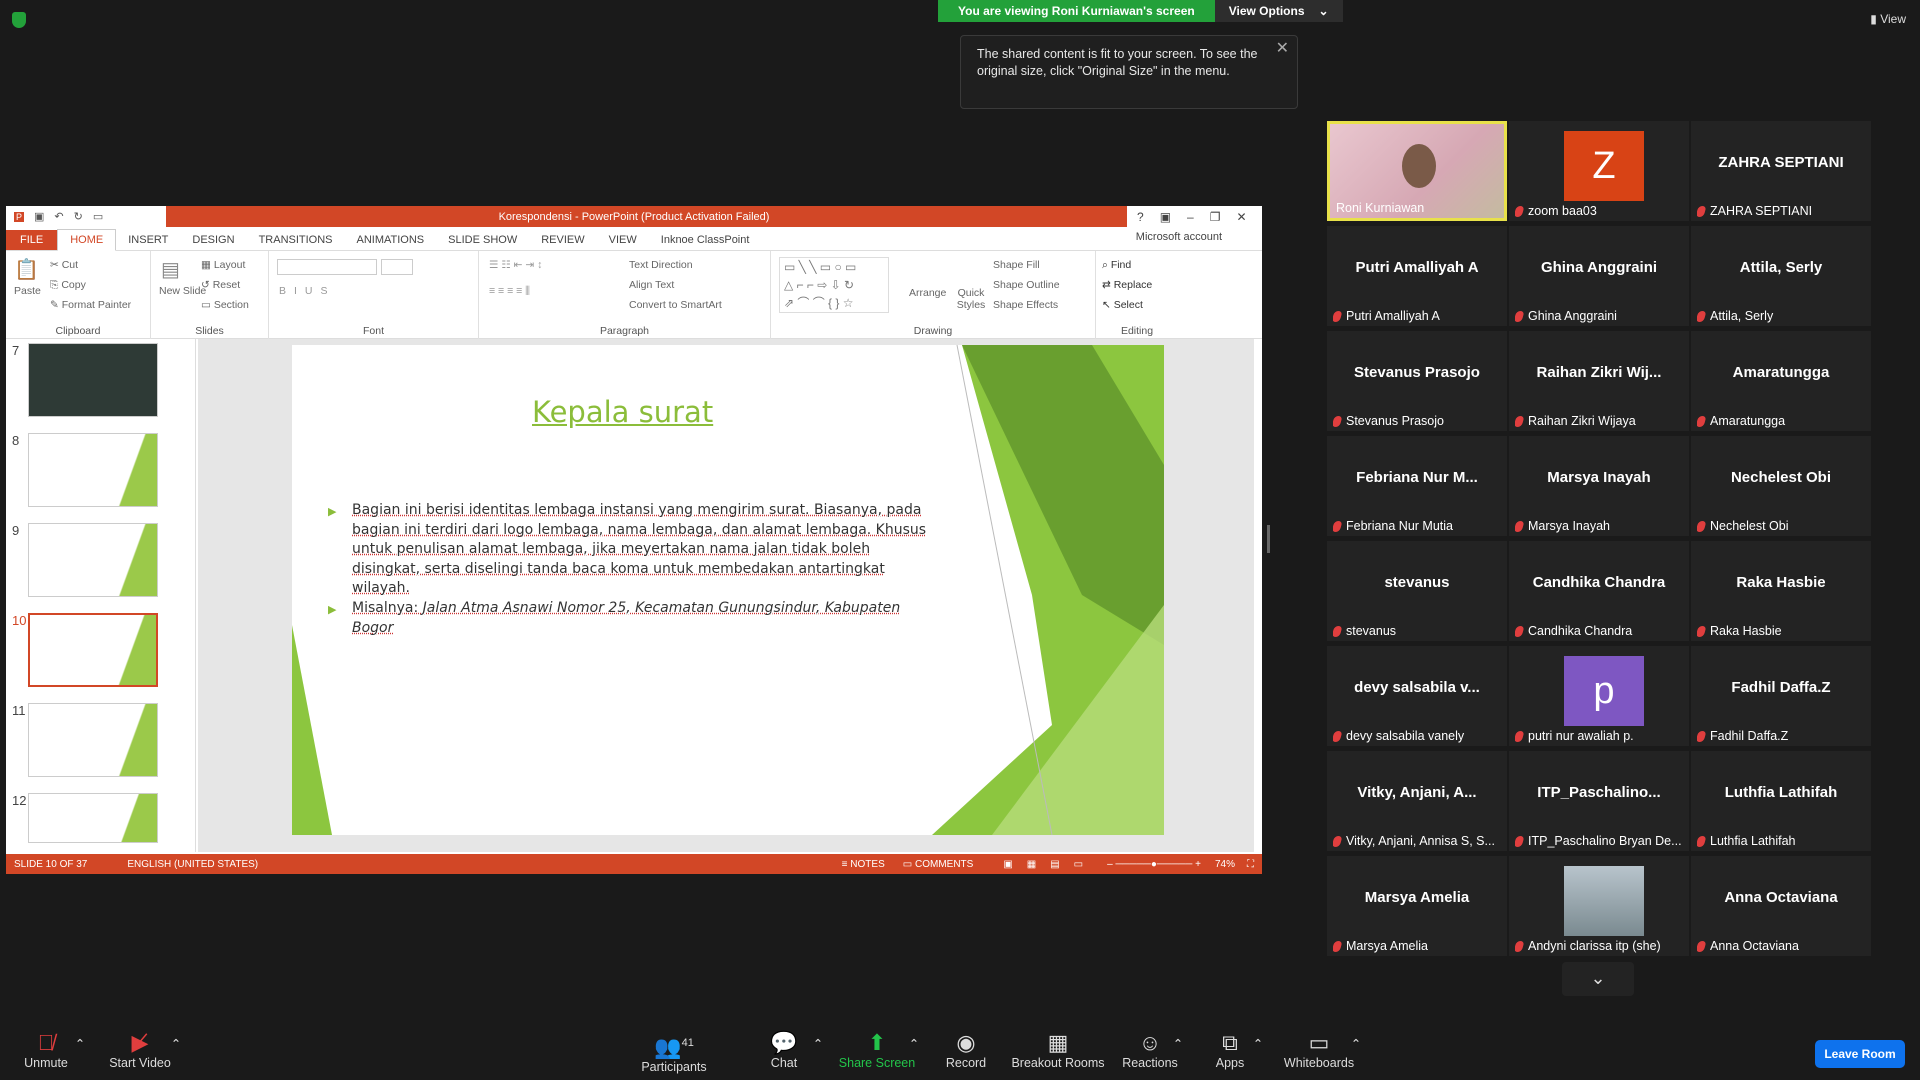  Describe the element at coordinates (1050, 864) in the screenshot. I see `view-mode-buttons: ▣▦▤▭` at that location.